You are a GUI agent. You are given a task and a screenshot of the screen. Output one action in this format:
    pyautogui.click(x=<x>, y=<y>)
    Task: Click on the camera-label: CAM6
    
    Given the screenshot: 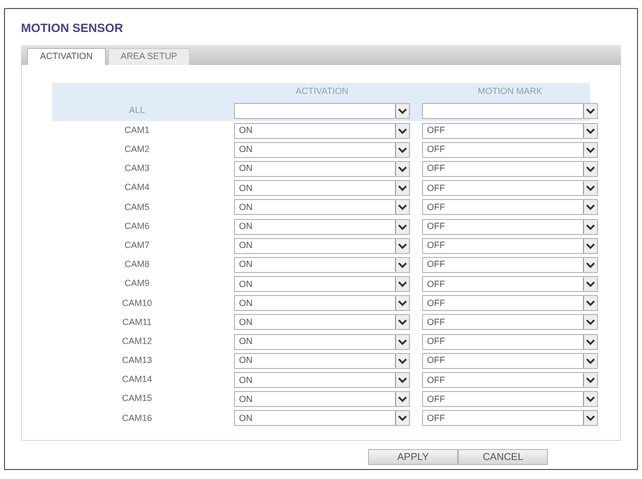 What is the action you would take?
    pyautogui.click(x=136, y=226)
    